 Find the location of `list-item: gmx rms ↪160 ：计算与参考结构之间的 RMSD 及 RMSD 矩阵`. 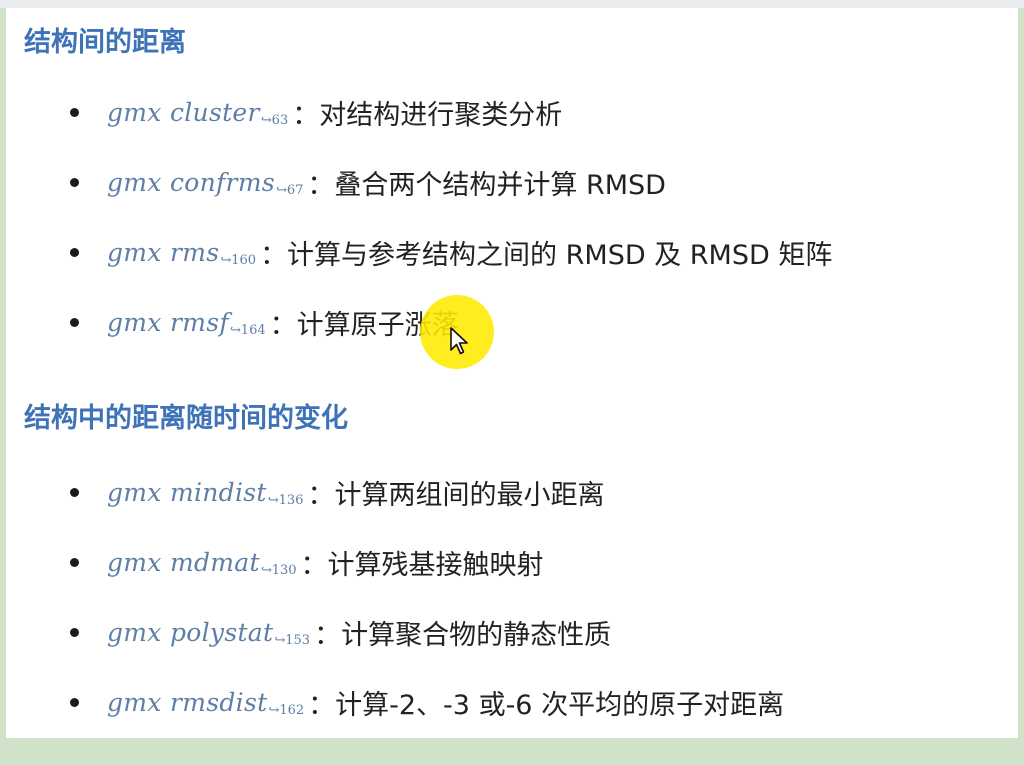

list-item: gmx rms ↪160 ：计算与参考结构之间的 RMSD 及 RMSD 矩阵 is located at coordinates (451, 252).